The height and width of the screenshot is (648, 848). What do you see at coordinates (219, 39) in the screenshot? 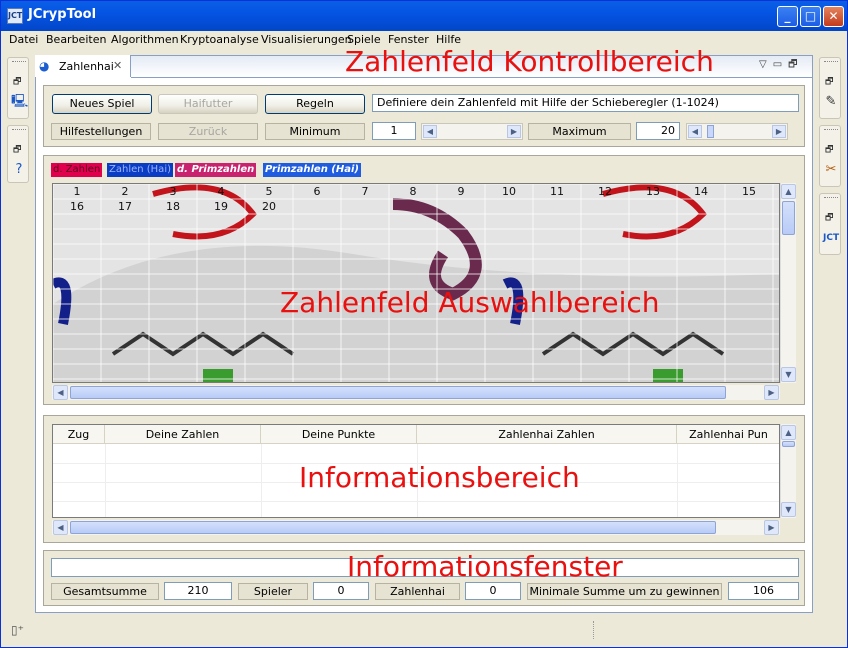
I see `menu-kryptoanalyse: Kryptoanalyse` at bounding box center [219, 39].